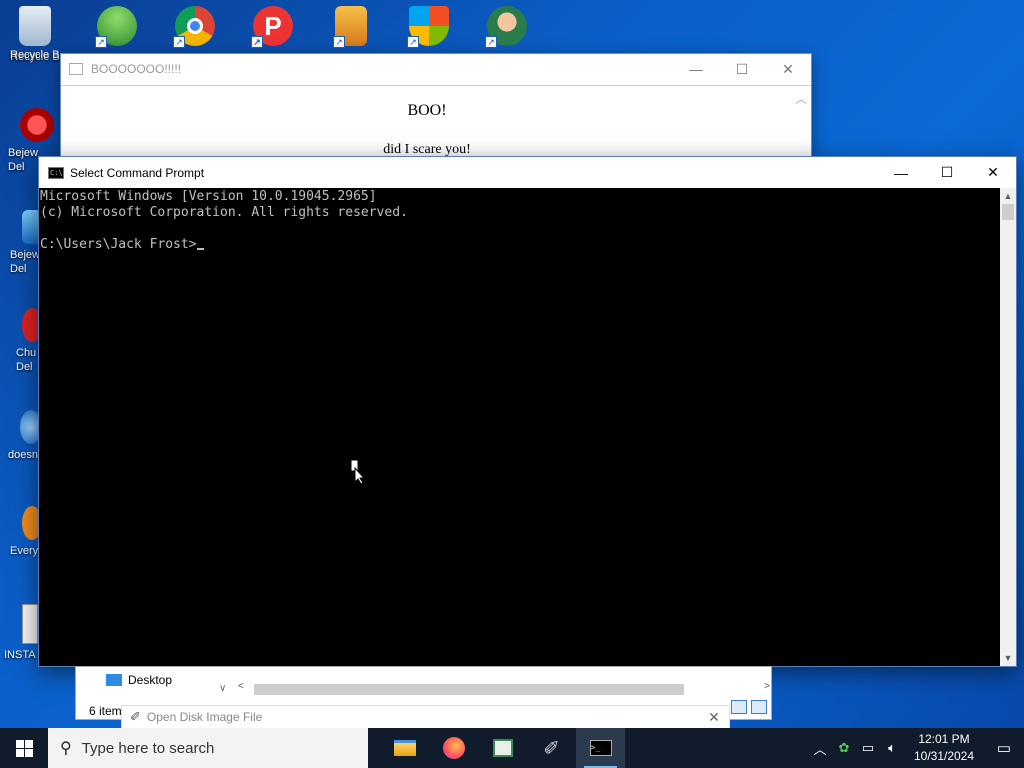  I want to click on taskbar-apps: ✐ >_, so click(502, 748).